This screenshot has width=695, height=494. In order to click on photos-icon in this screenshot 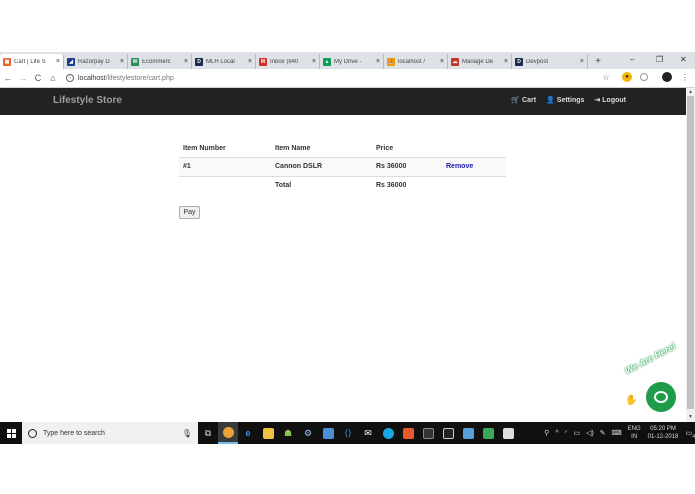, I will do `click(508, 433)`.